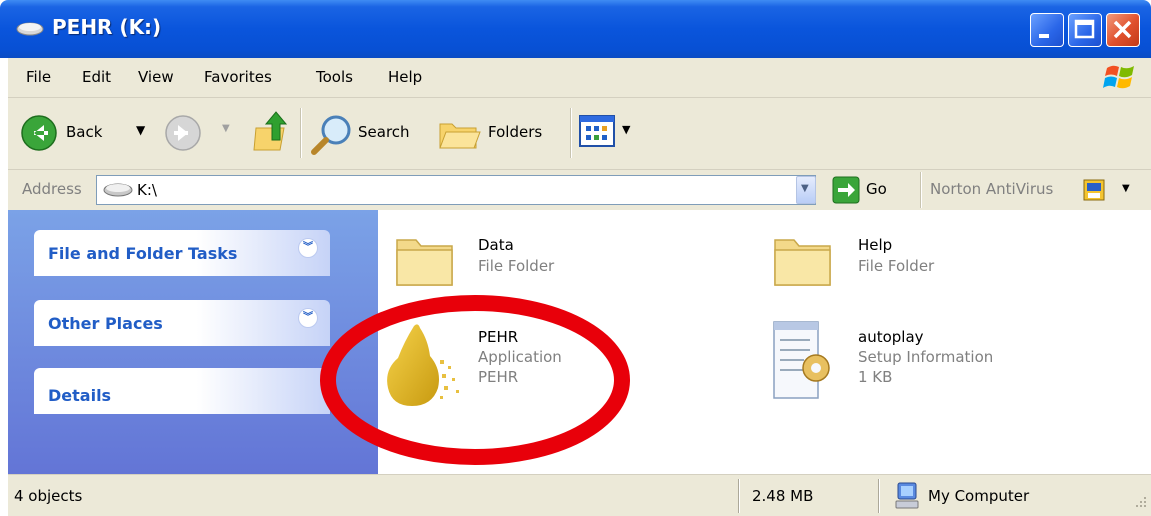 Image resolution: width=1151 pixels, height=516 pixels. Describe the element at coordinates (334, 77) in the screenshot. I see `menu-tools: Tools` at that location.